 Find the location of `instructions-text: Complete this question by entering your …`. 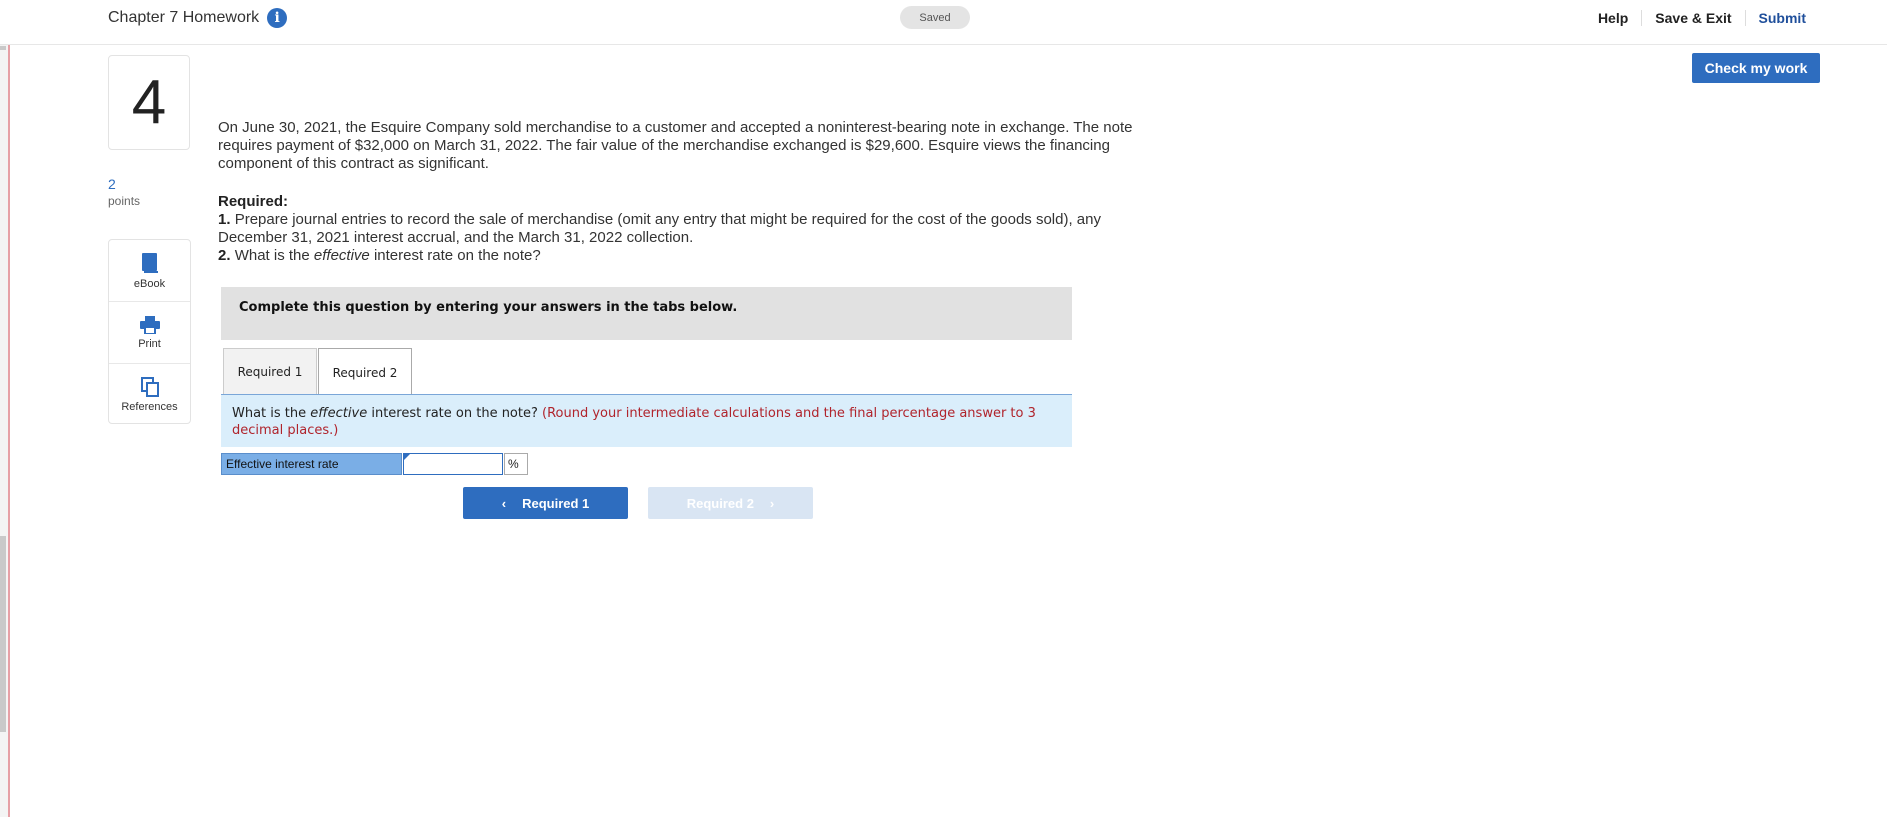

instructions-text: Complete this question by entering your … is located at coordinates (488, 307).